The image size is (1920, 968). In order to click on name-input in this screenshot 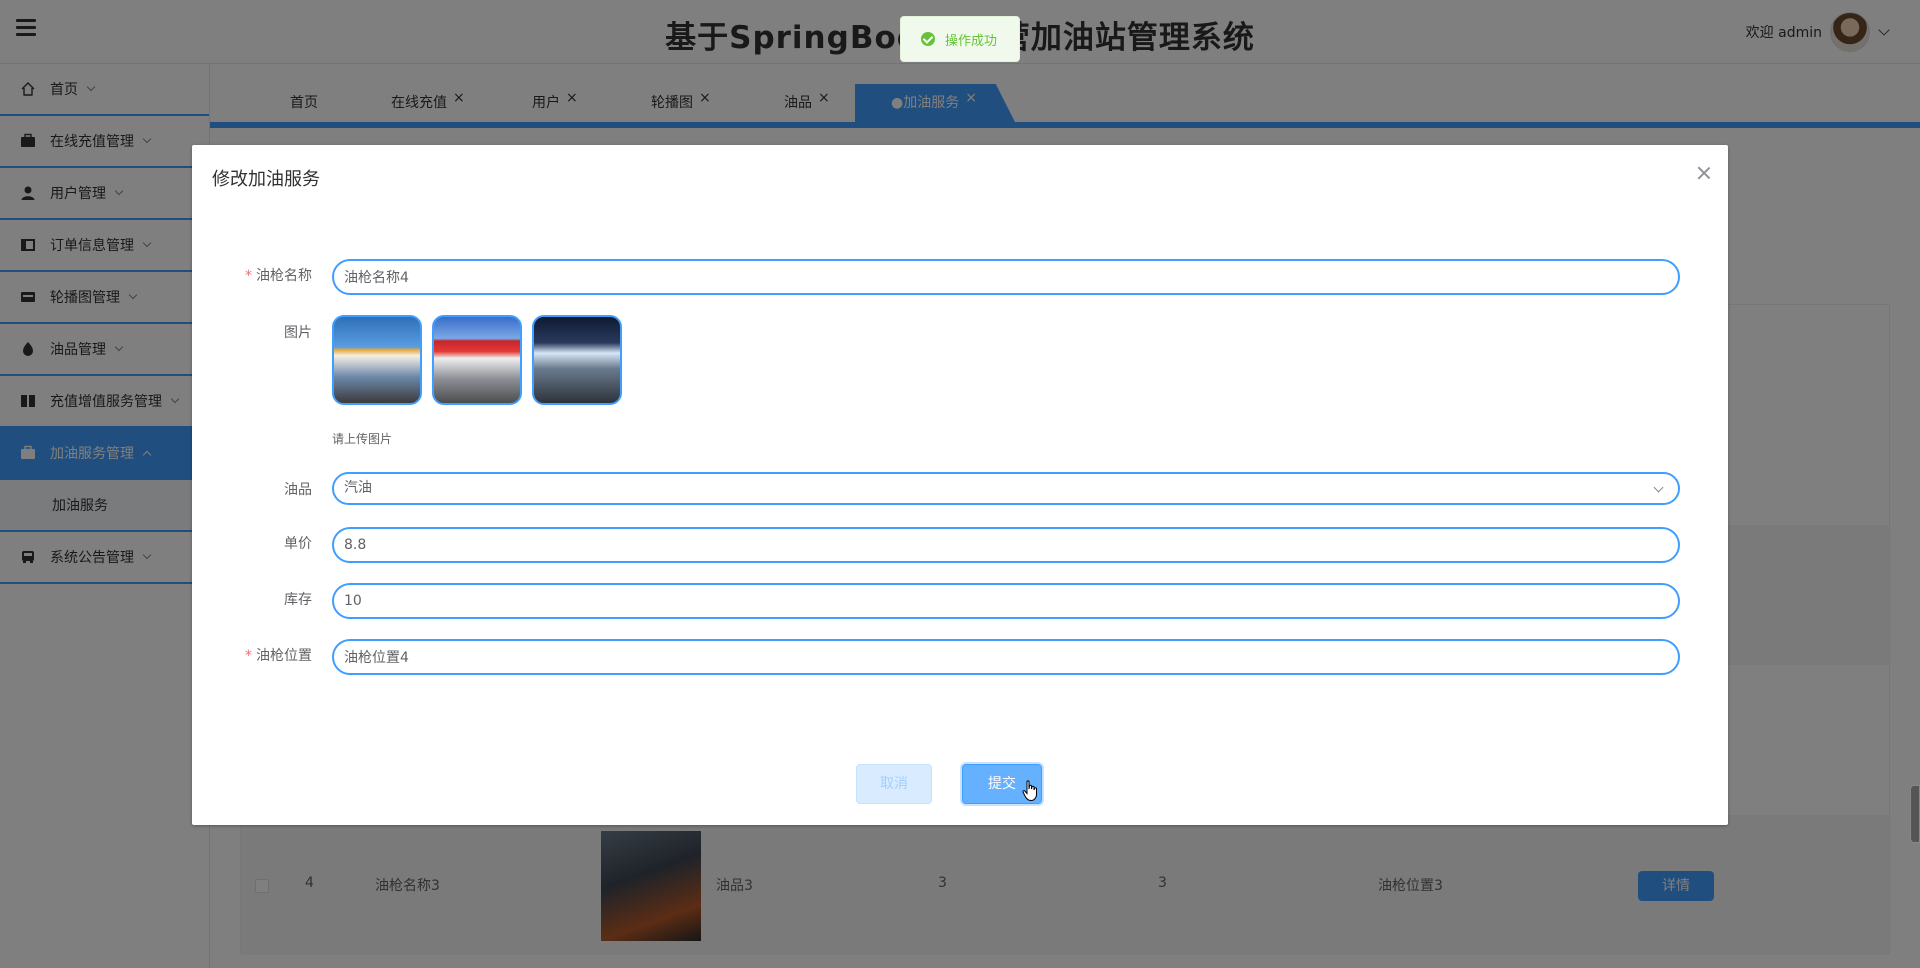, I will do `click(1006, 277)`.